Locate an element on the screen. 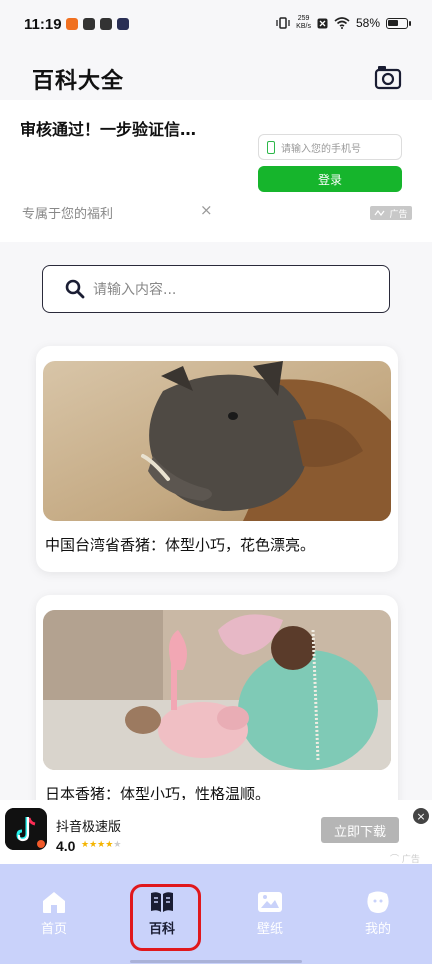  app-rating: 4.0 is located at coordinates (66, 846).